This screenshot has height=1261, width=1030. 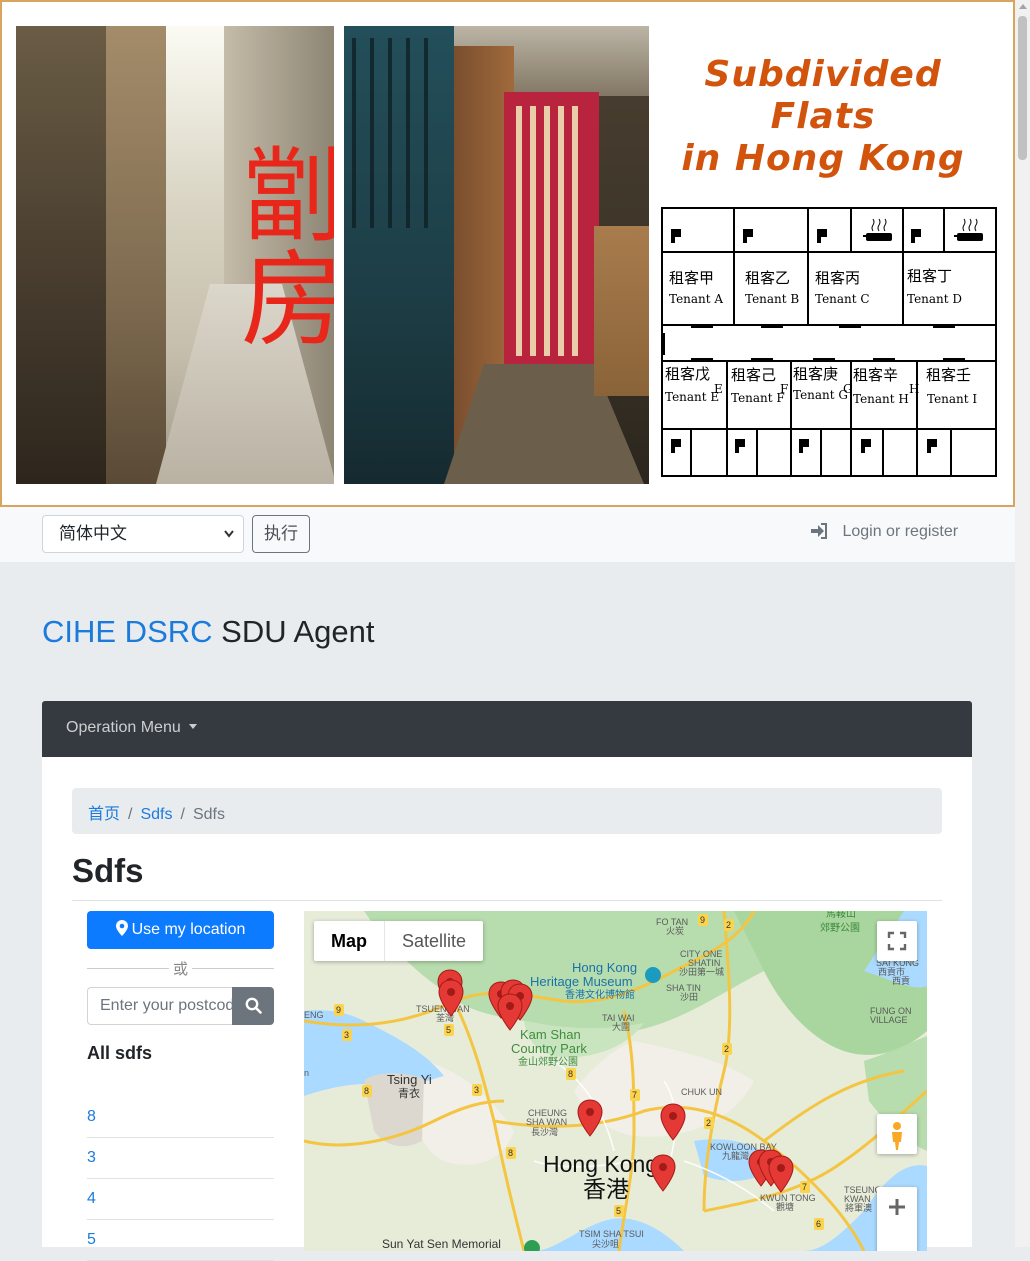 What do you see at coordinates (287, 196) in the screenshot?
I see `glyph-top: 劏` at bounding box center [287, 196].